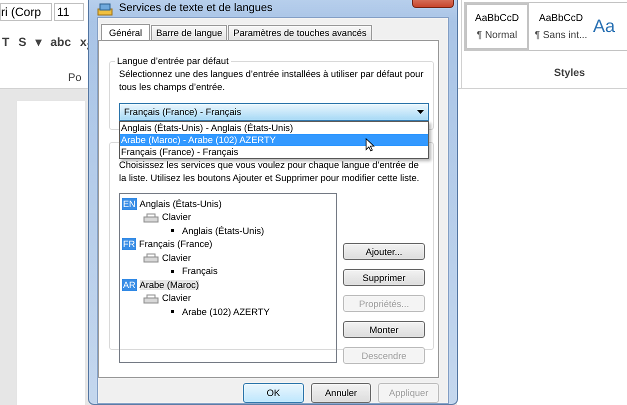  Describe the element at coordinates (175, 244) in the screenshot. I see `tree-item: Français (France)` at that location.